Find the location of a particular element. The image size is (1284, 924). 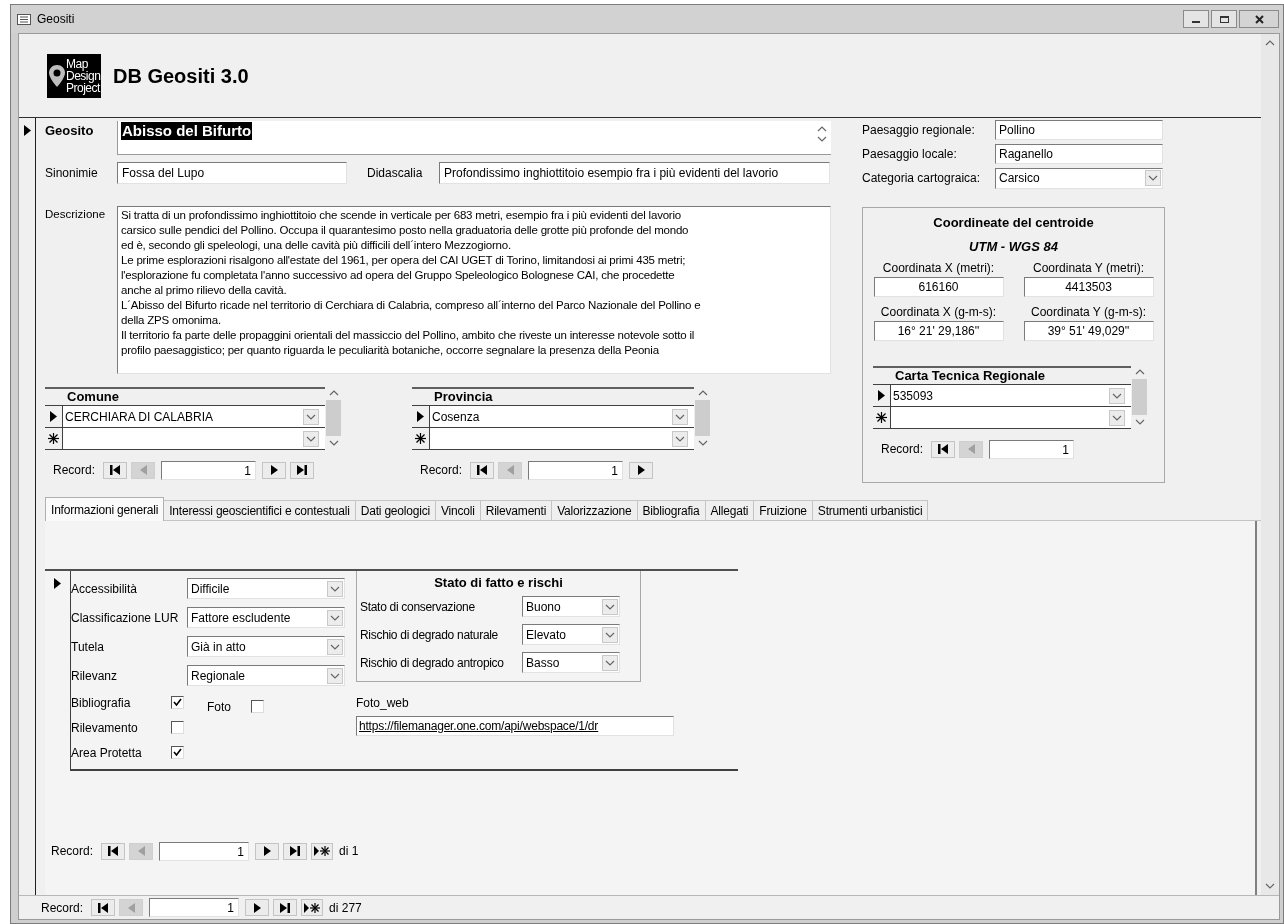

next-record-icon is located at coordinates (257, 907).